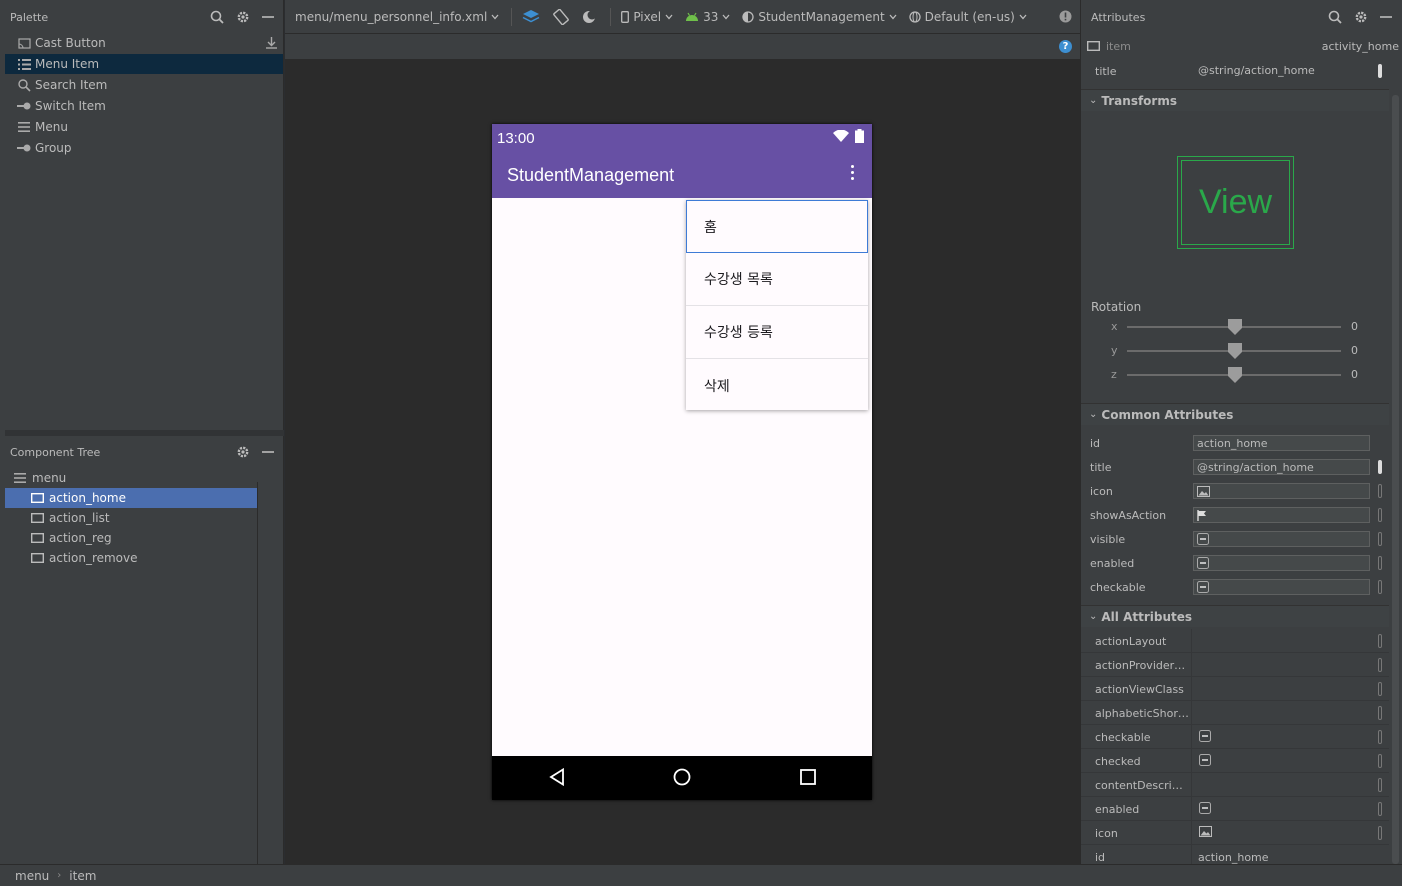 Image resolution: width=1402 pixels, height=886 pixels. I want to click on help-icon: ?, so click(1065, 46).